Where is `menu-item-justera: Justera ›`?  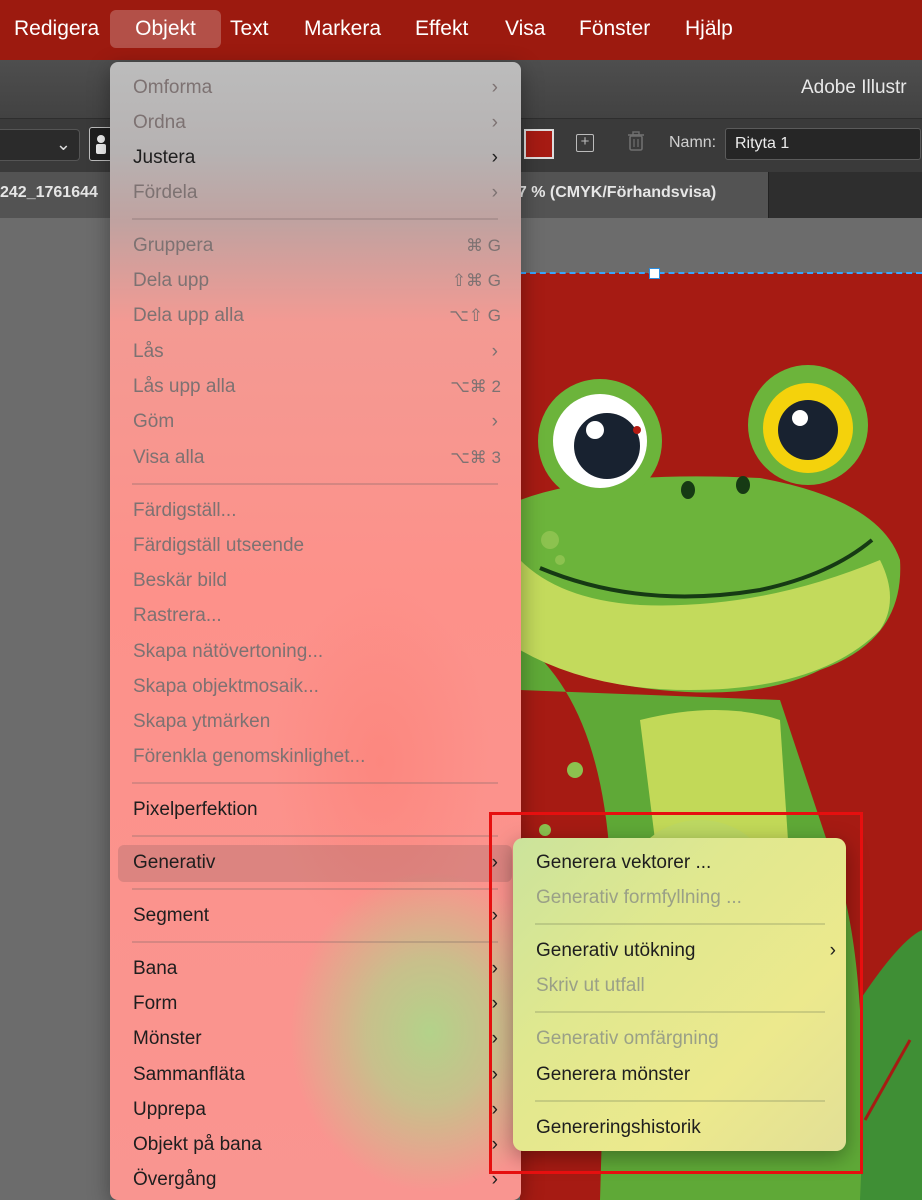
menu-item-justera: Justera › is located at coordinates (318, 158).